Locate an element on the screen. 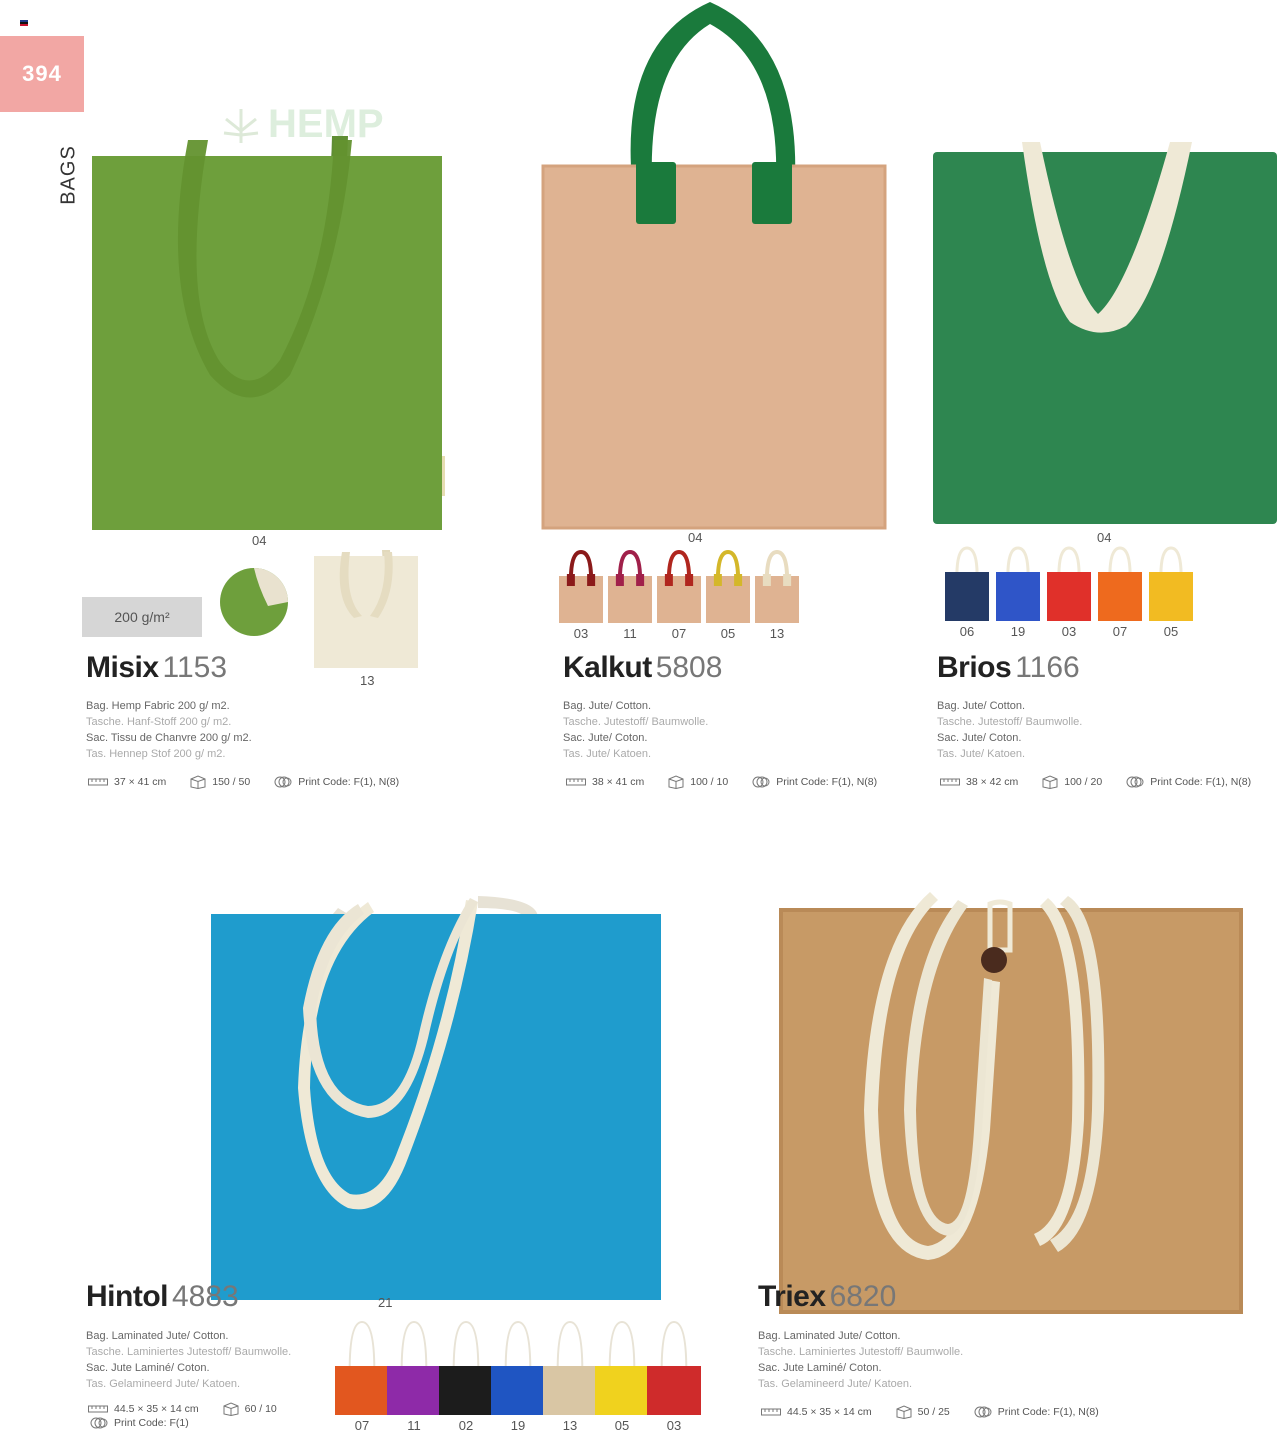 Image resolution: width=1280 pixels, height=1436 pixels. brios-variant-05: 05 is located at coordinates (1171, 594).